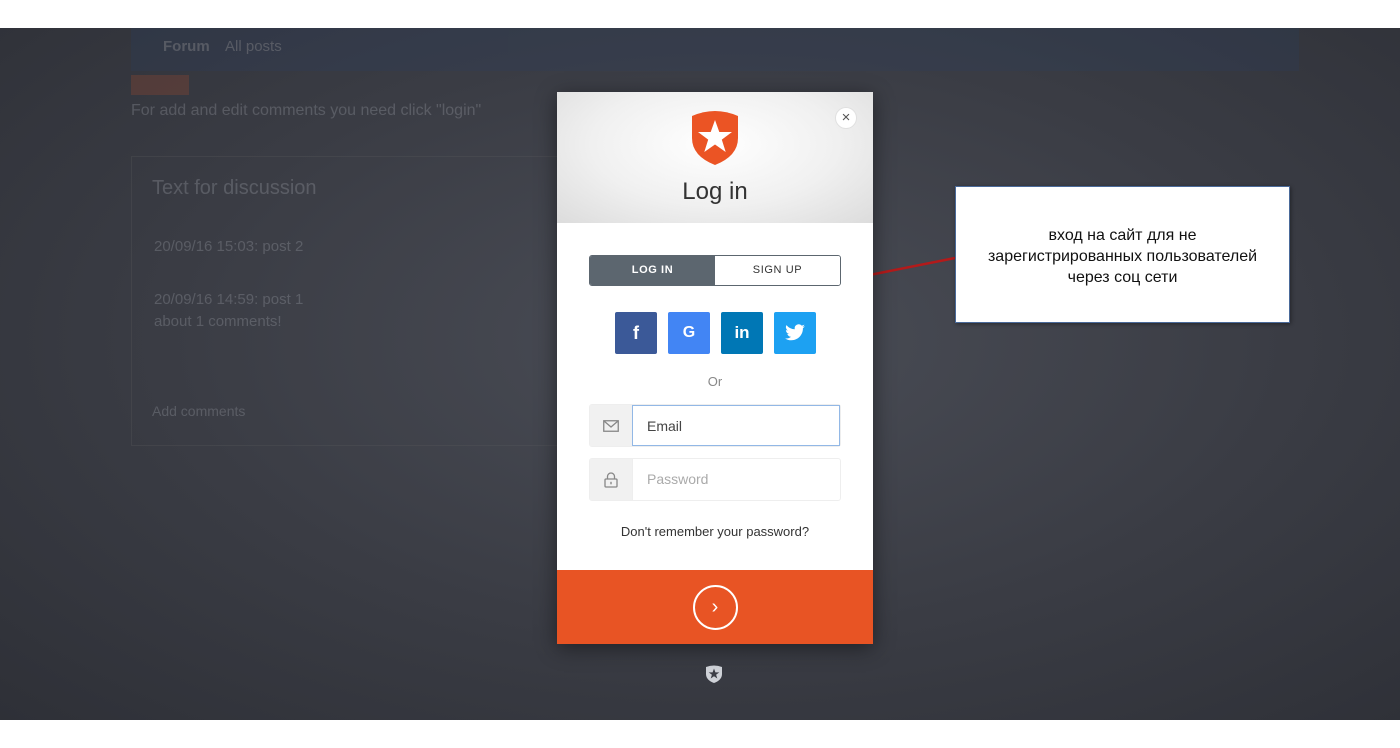 The image size is (1400, 748). I want to click on post-title: 20/09/16 14:59: post 1, so click(229, 299).